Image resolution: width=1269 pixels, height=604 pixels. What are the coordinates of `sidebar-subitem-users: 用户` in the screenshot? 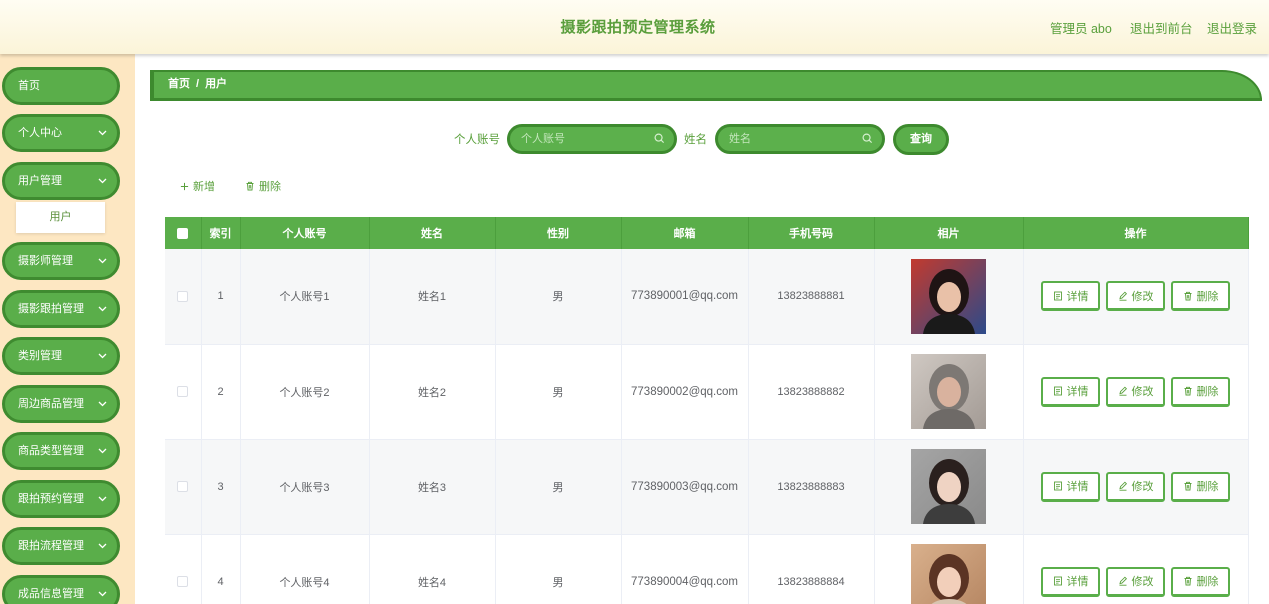 It's located at (60, 217).